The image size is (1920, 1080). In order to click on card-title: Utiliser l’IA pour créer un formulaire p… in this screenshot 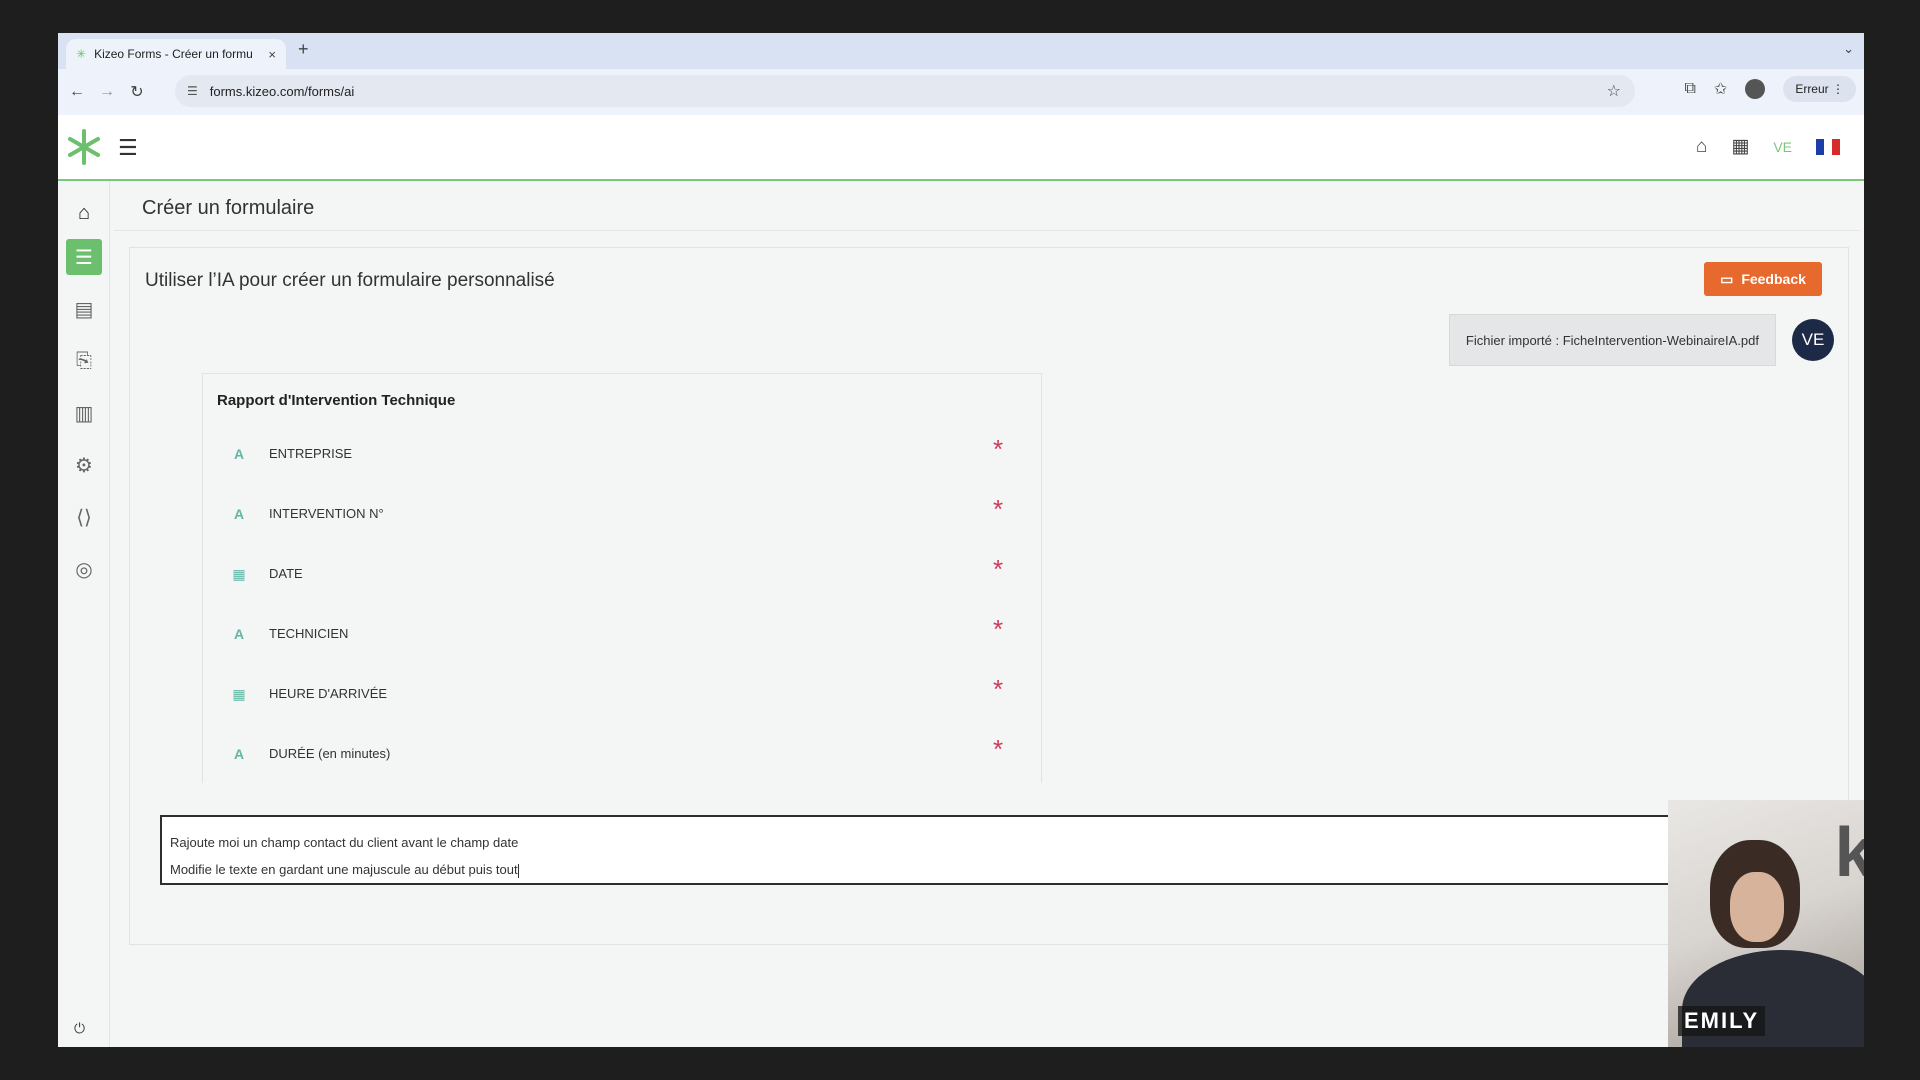, I will do `click(350, 280)`.